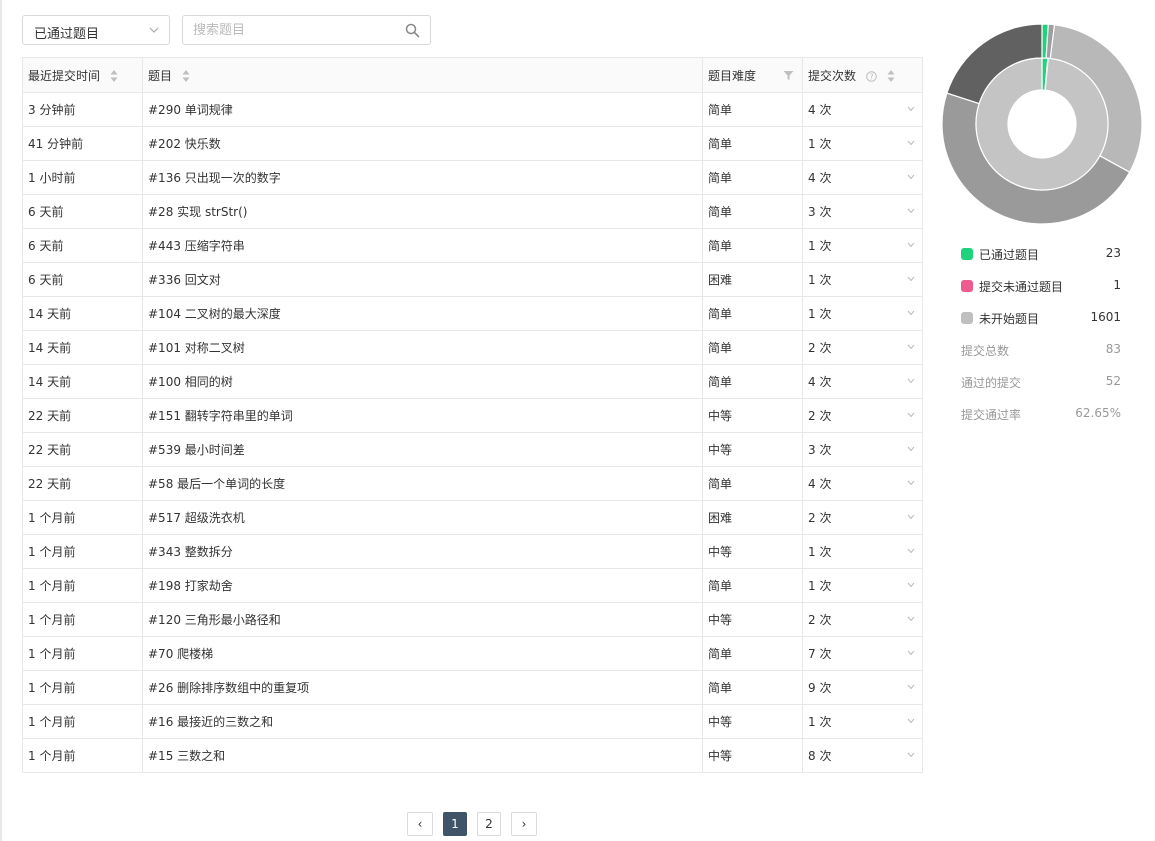 The height and width of the screenshot is (841, 1155). What do you see at coordinates (422, 313) in the screenshot?
I see `cell-problem-title: #104 二叉树的最大深度` at bounding box center [422, 313].